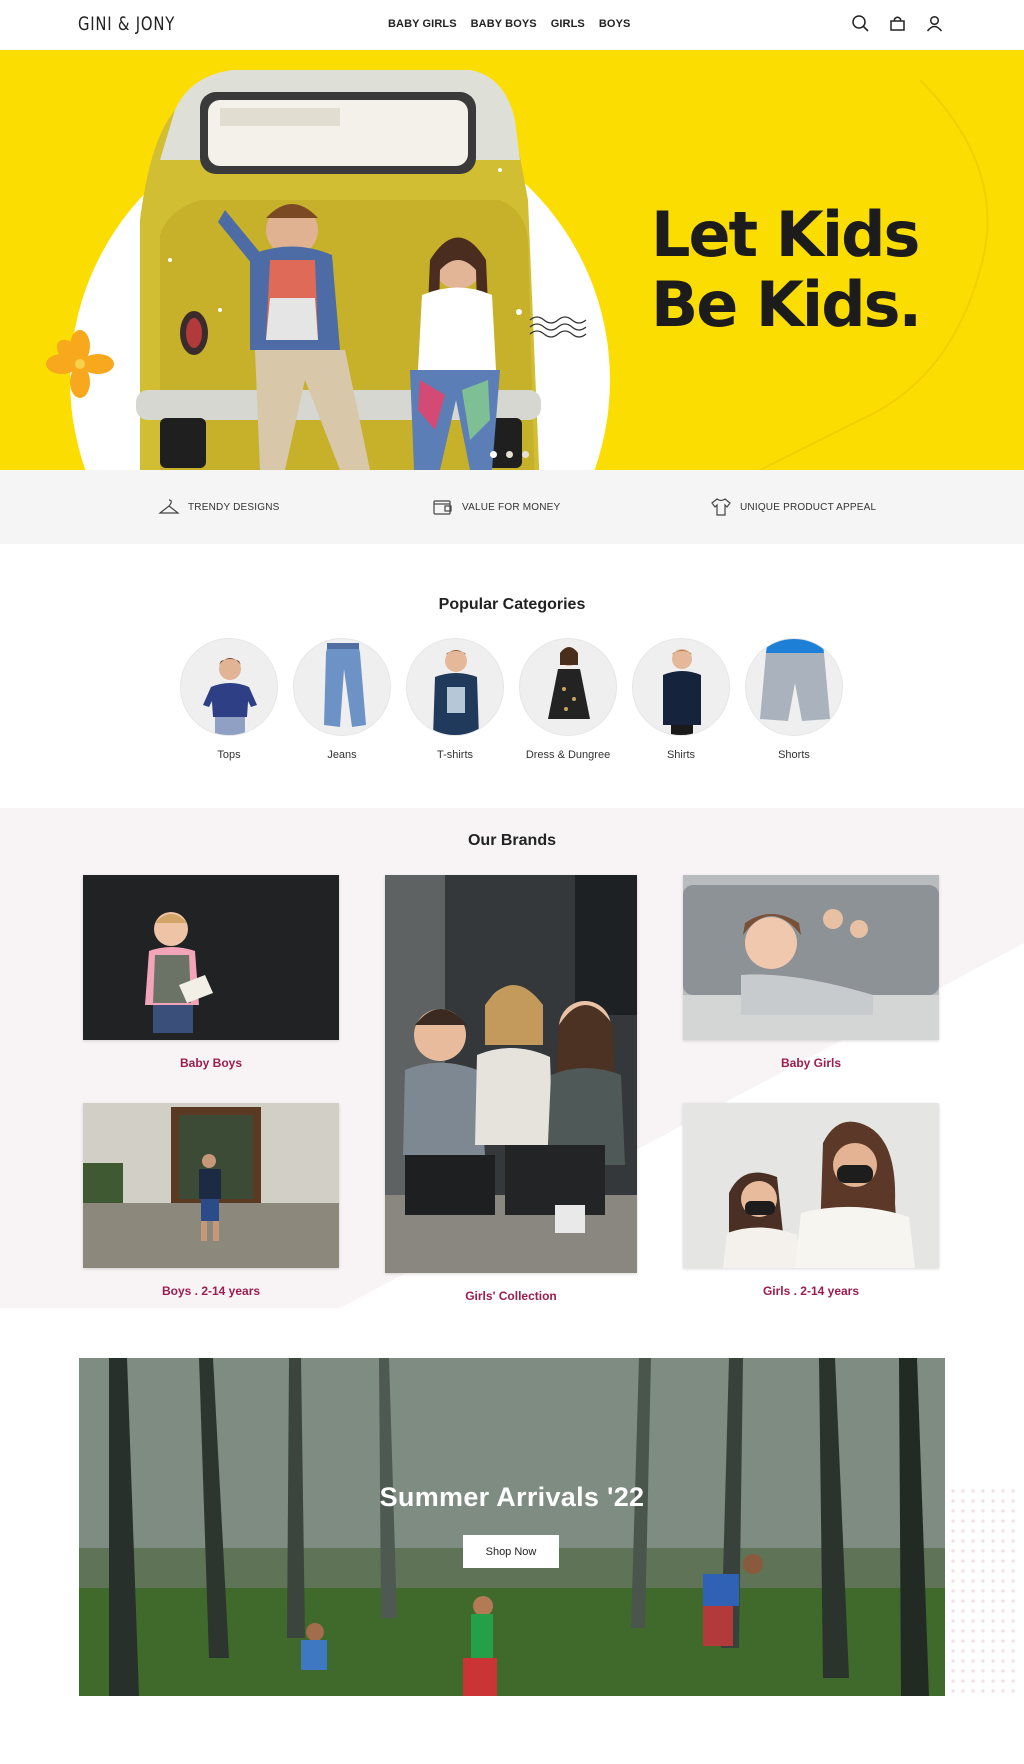  Describe the element at coordinates (211, 1291) in the screenshot. I see `brand-label: Boys . 2-14 years` at that location.